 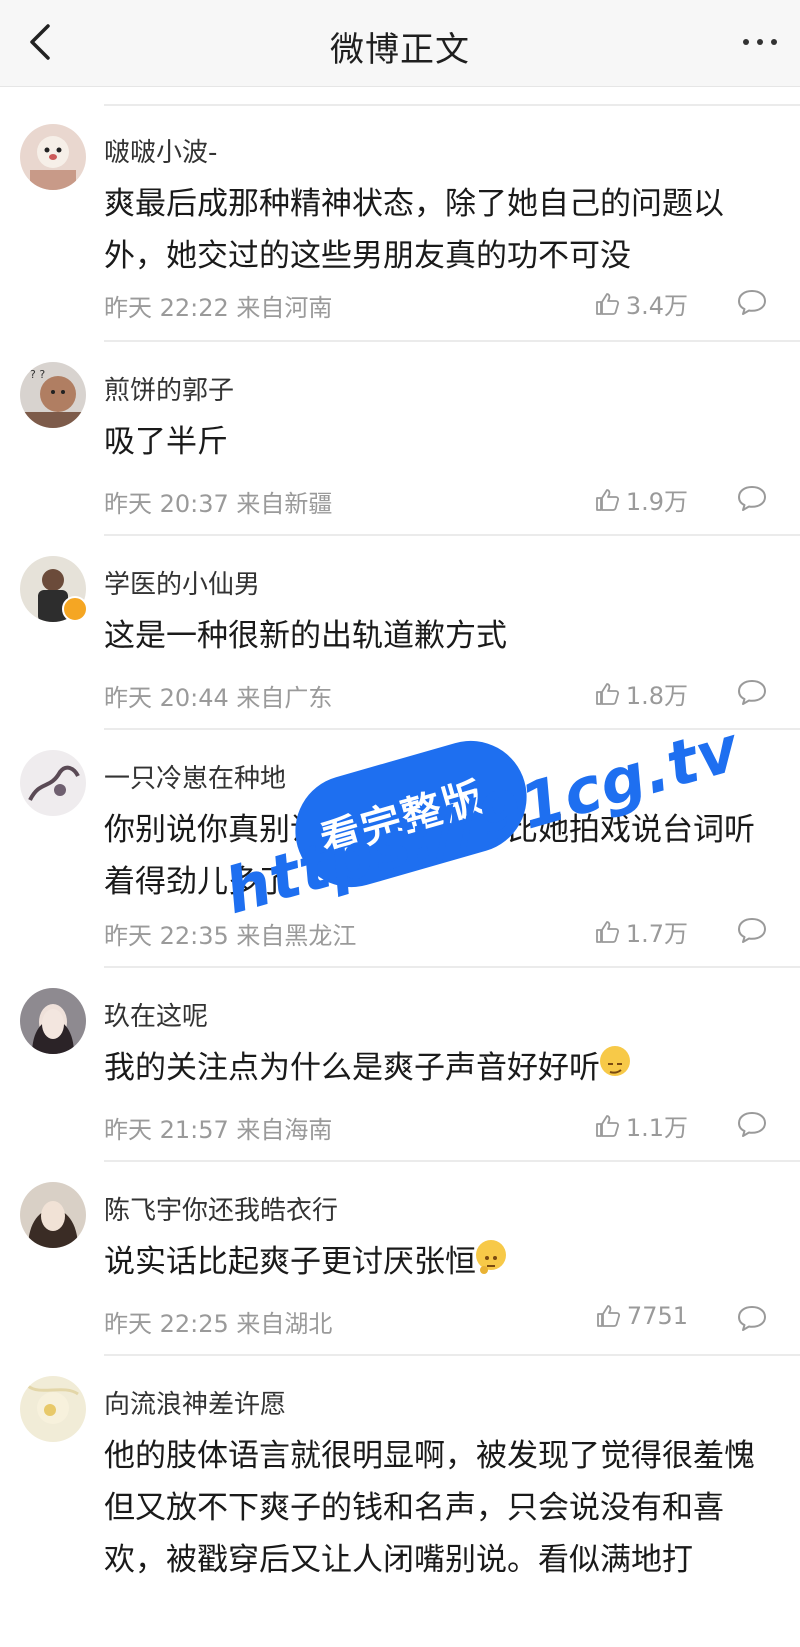 What do you see at coordinates (218, 1130) in the screenshot?
I see `comment-meta: 昨天 21:57 来自海南` at bounding box center [218, 1130].